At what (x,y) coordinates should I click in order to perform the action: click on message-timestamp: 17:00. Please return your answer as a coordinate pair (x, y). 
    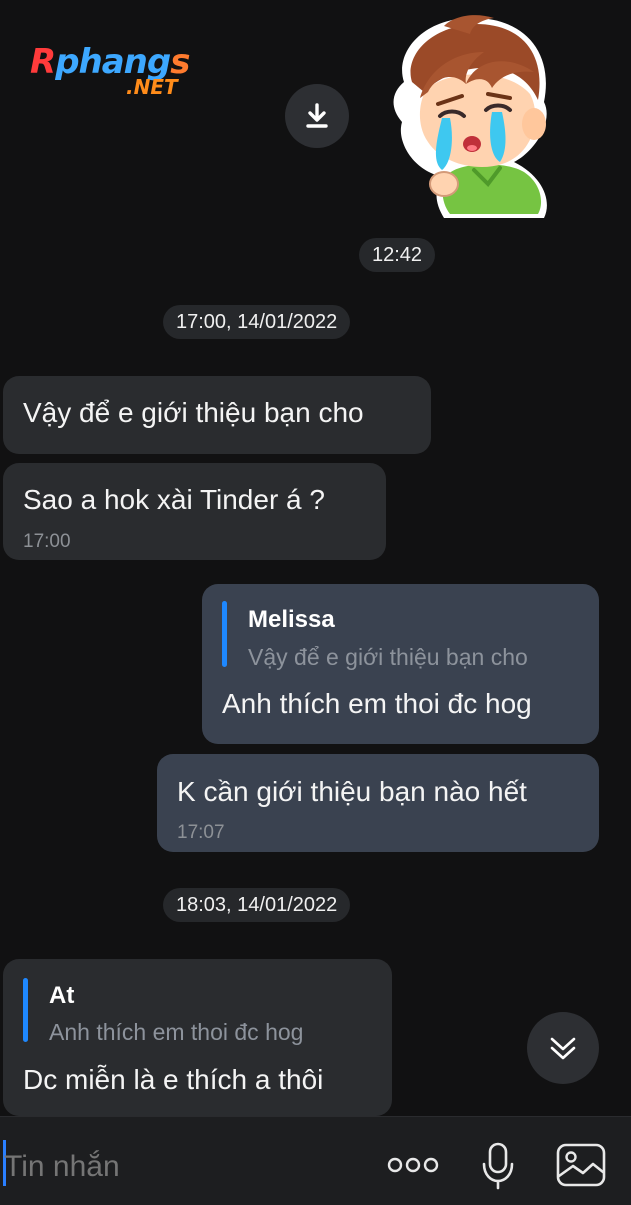
    Looking at the image, I should click on (47, 541).